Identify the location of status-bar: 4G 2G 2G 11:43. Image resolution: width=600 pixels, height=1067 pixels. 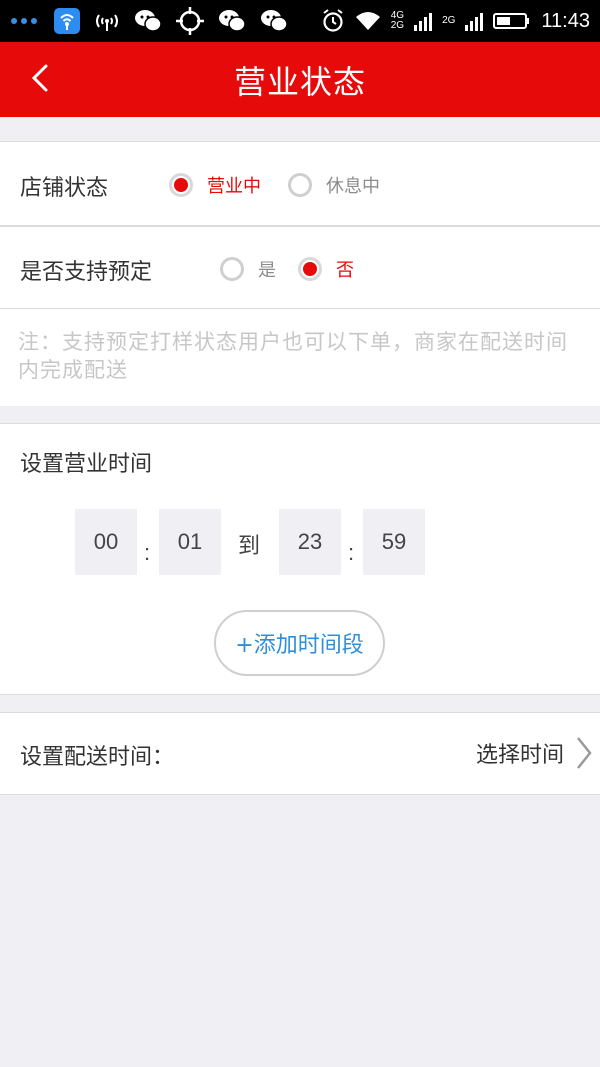
(300, 21).